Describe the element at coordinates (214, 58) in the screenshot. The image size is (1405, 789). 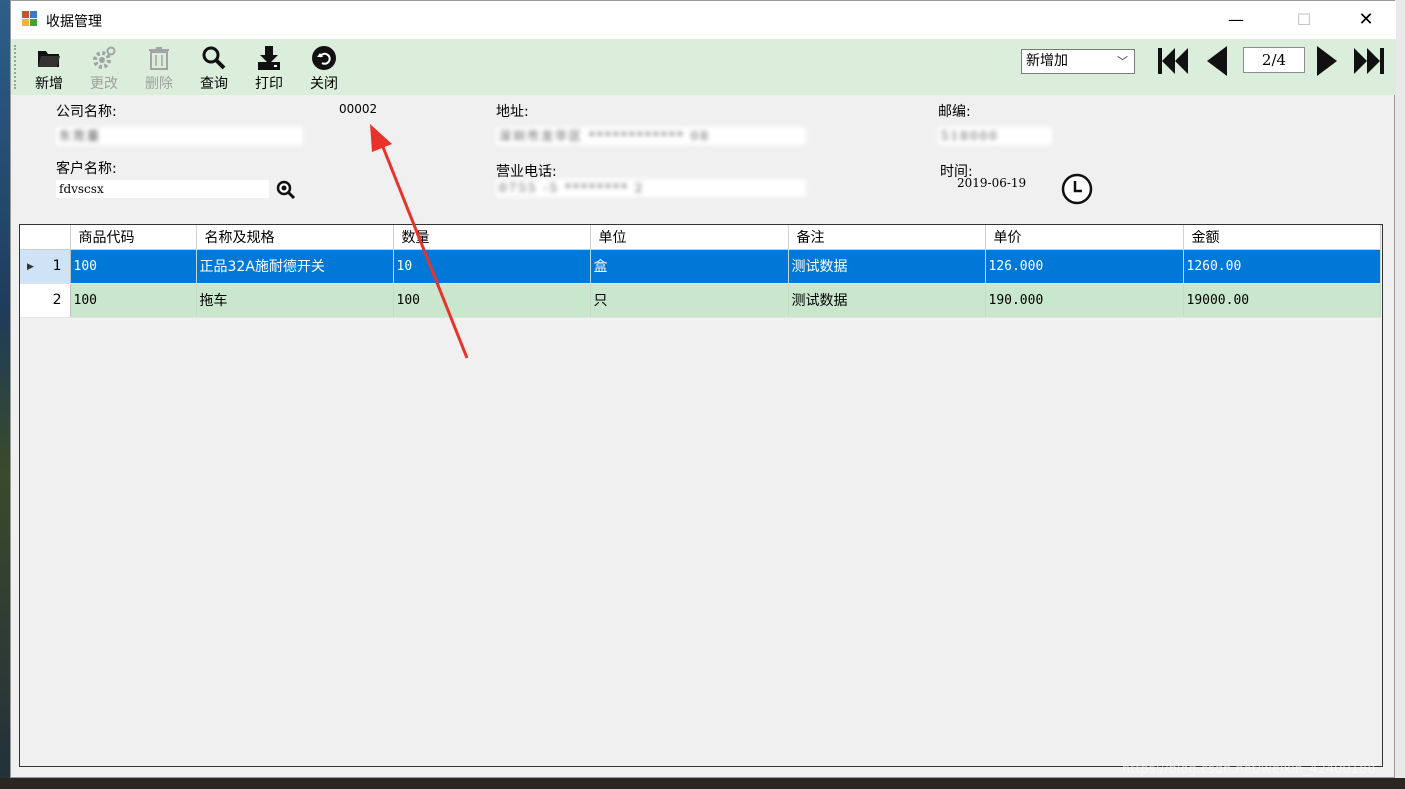
I see `search-icon` at that location.